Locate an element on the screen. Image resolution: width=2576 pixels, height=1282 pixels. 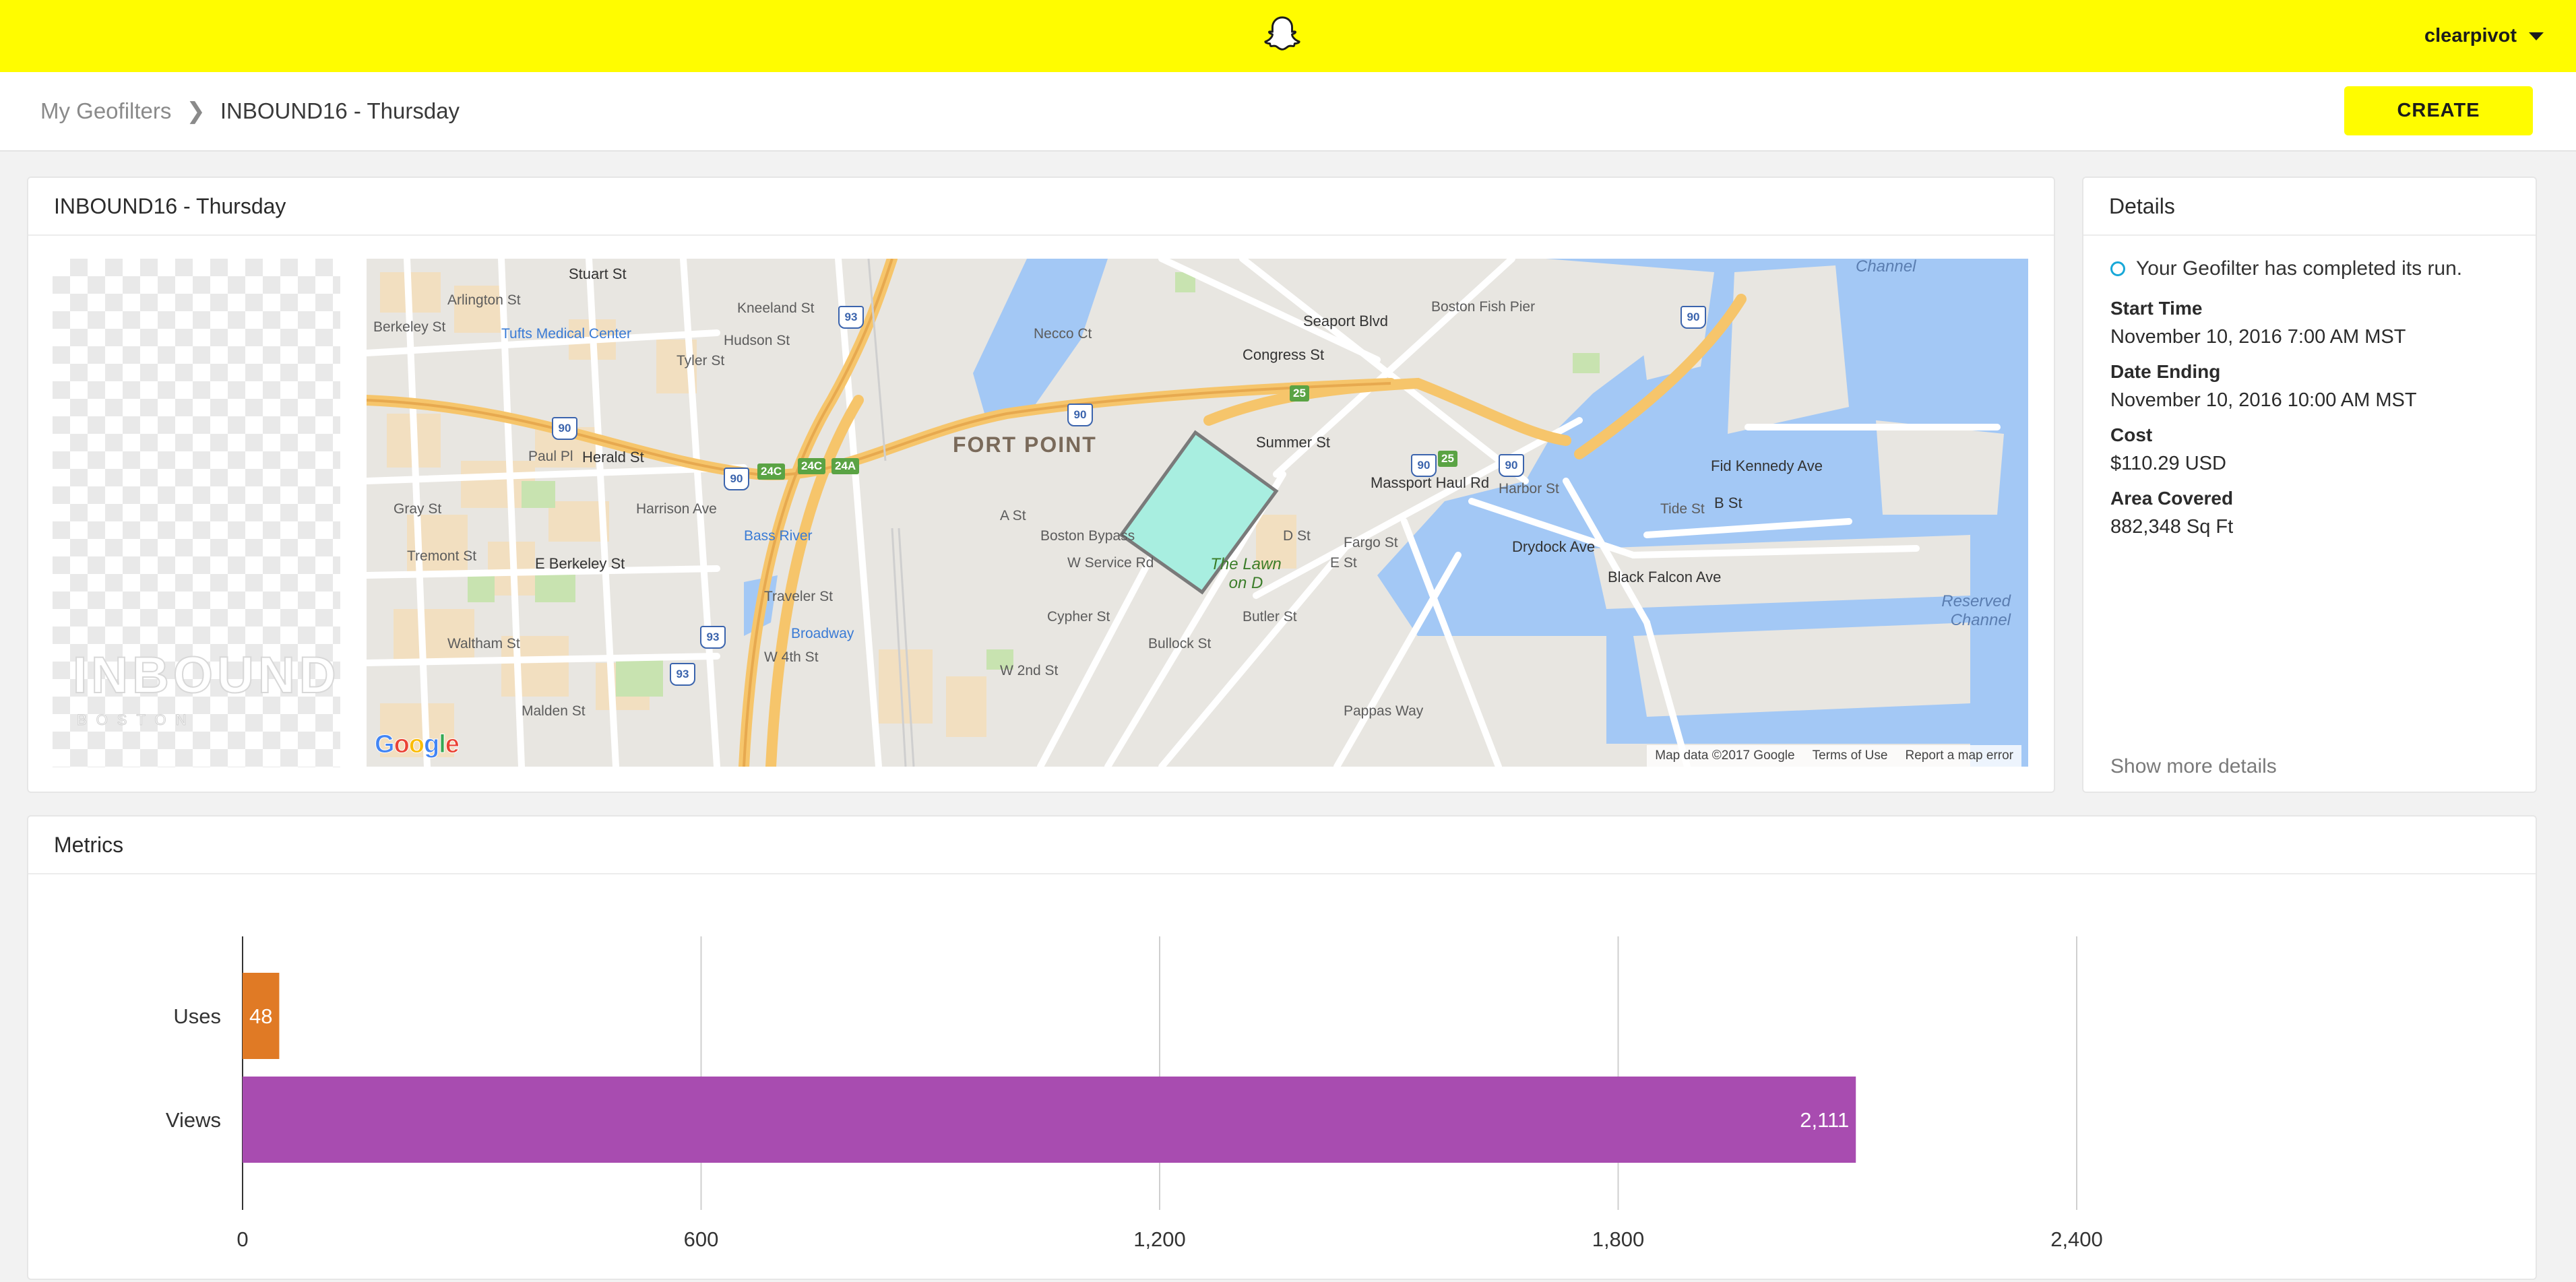
breadcrumb: My Geofilters ❯ INBOUND16 - Thursday is located at coordinates (250, 111).